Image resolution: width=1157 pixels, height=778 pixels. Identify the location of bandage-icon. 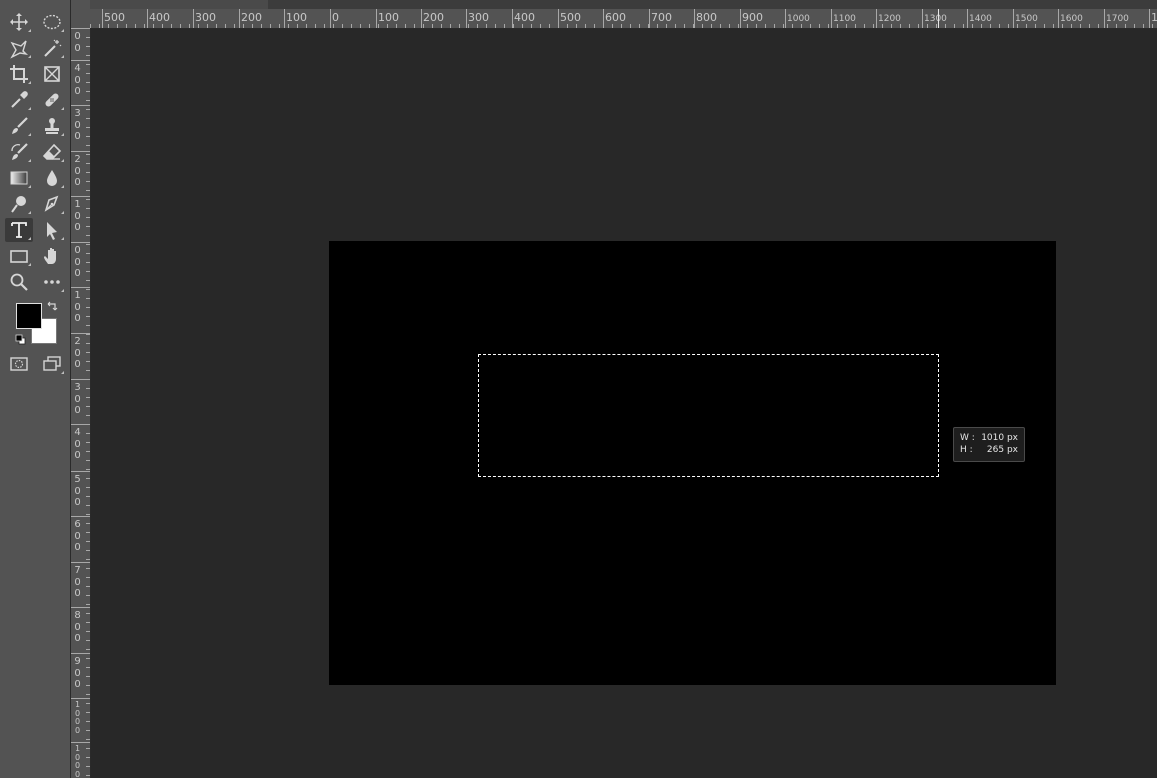
(52, 100).